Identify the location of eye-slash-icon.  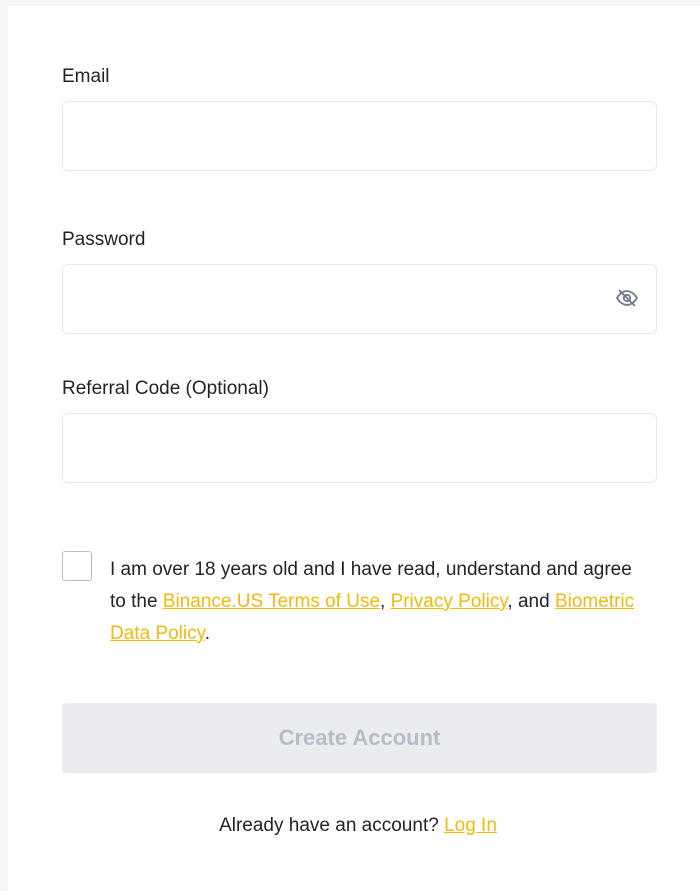
(627, 298).